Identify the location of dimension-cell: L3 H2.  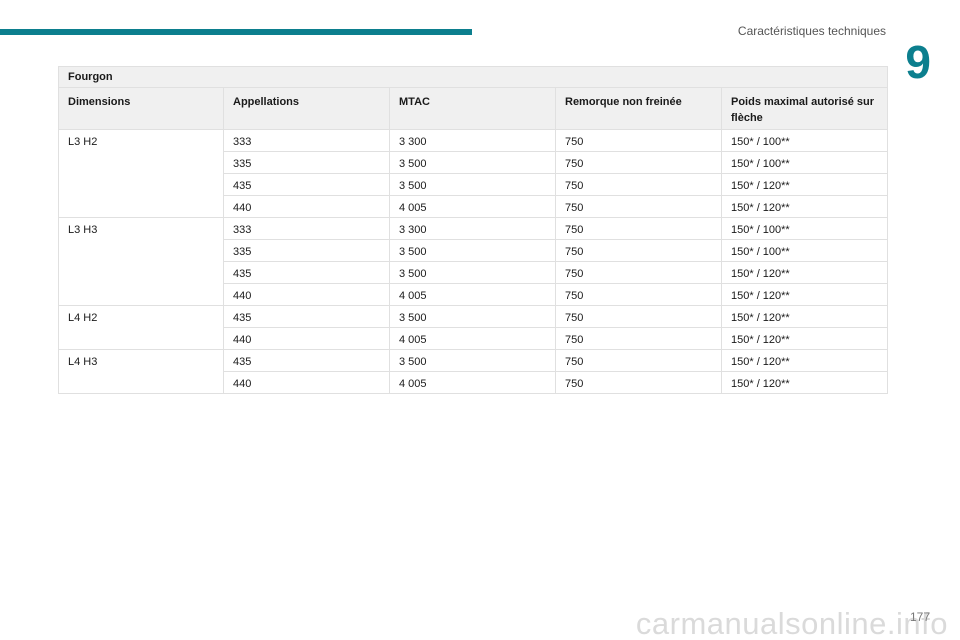
(141, 173).